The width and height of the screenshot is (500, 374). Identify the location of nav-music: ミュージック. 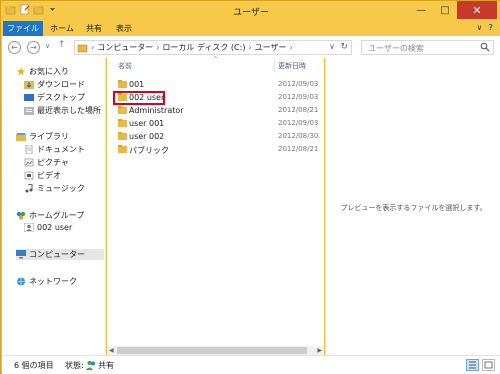
(54, 188).